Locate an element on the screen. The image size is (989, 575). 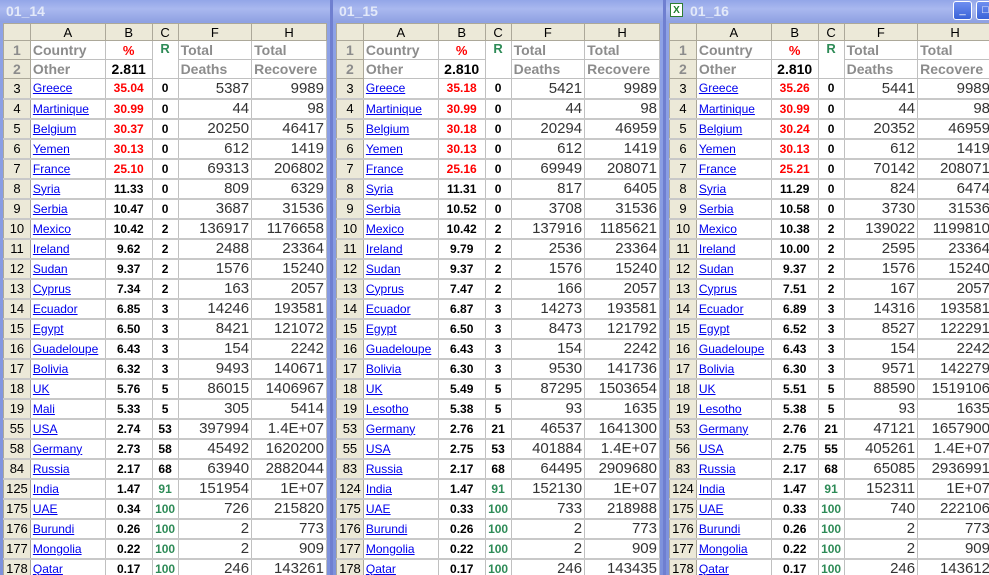
row-header: 9 is located at coordinates (350, 209).